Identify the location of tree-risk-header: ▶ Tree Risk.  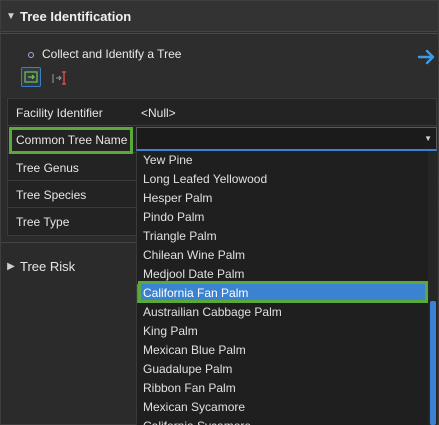
(68, 266).